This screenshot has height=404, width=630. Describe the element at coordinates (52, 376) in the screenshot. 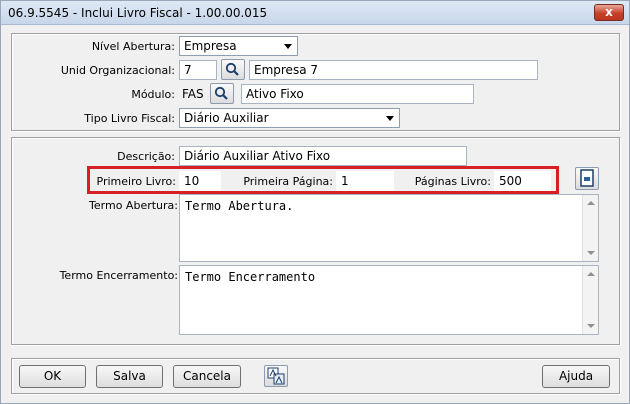

I see `ok-button: OK` at that location.